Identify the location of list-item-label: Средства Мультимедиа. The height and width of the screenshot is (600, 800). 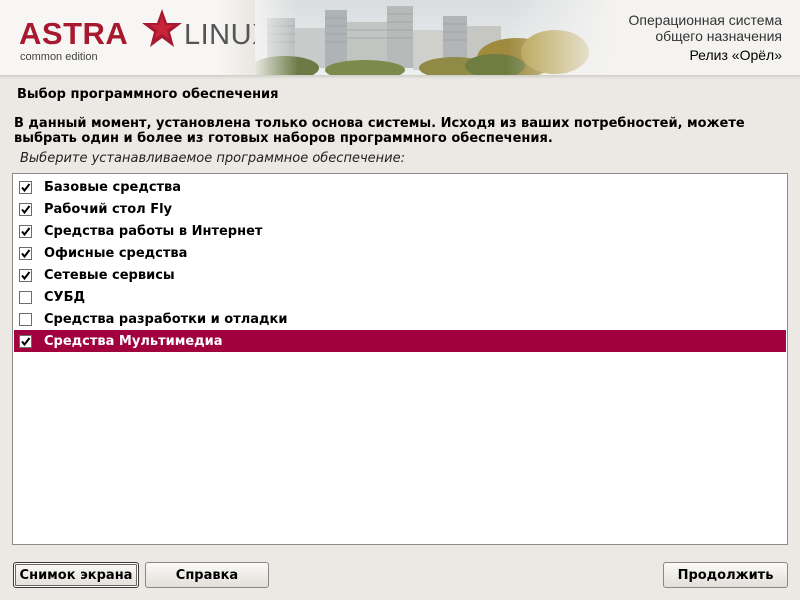
(133, 341).